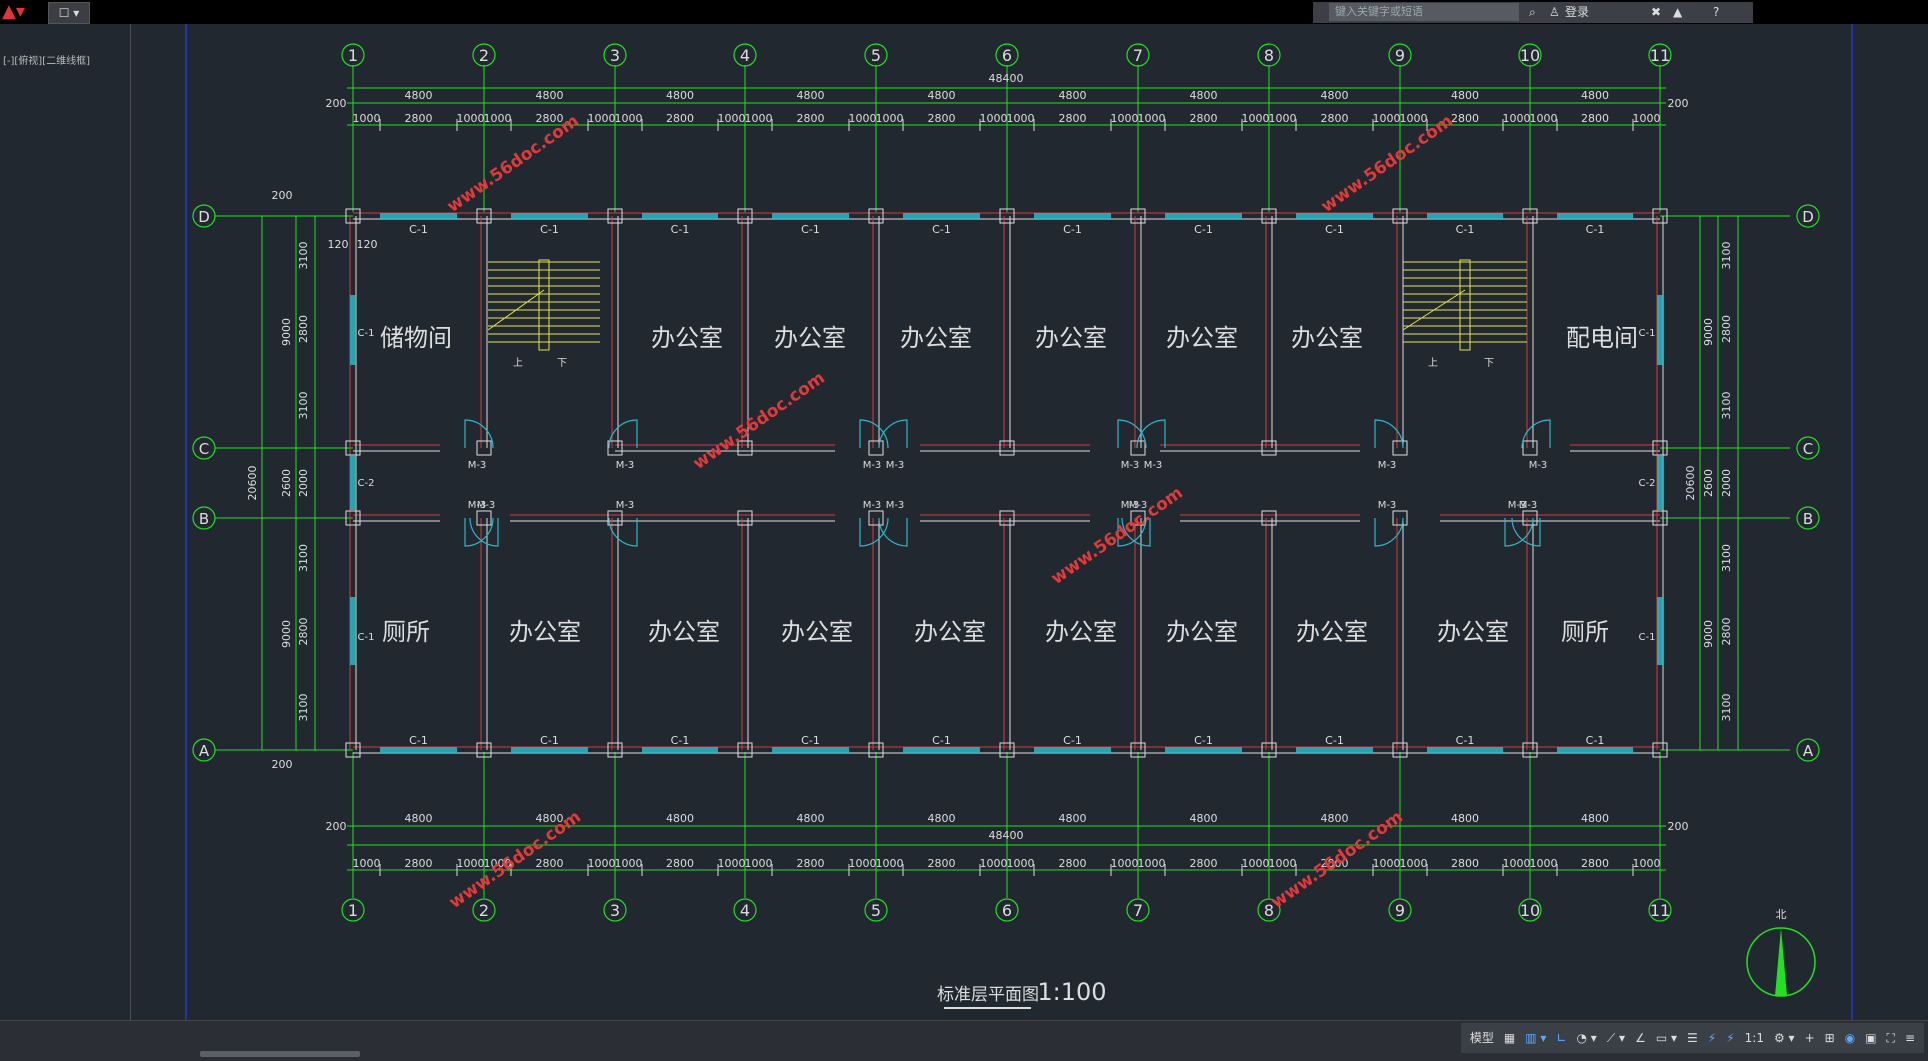 The height and width of the screenshot is (1061, 1928). What do you see at coordinates (286, 634) in the screenshot?
I see `dim-text: 9000` at bounding box center [286, 634].